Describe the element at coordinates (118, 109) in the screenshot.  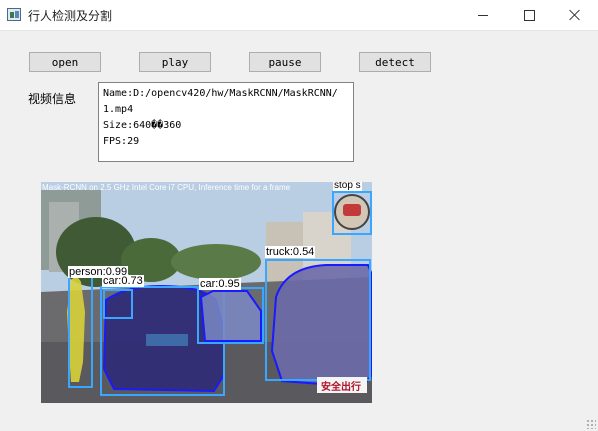
I see `info-line: 1.mp4` at that location.